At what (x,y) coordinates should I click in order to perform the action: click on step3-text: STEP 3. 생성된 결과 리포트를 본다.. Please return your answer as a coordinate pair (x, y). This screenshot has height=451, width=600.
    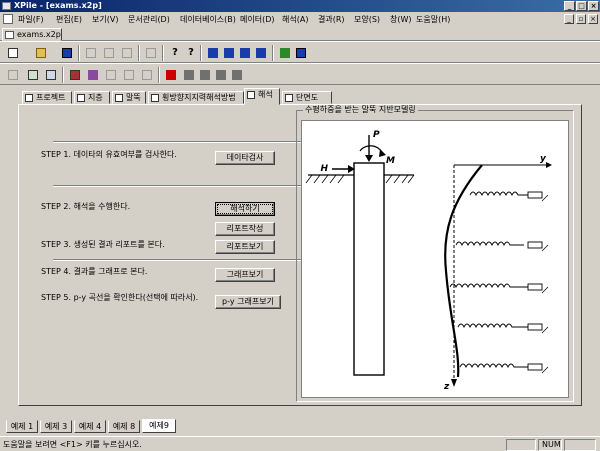
    Looking at the image, I should click on (103, 244).